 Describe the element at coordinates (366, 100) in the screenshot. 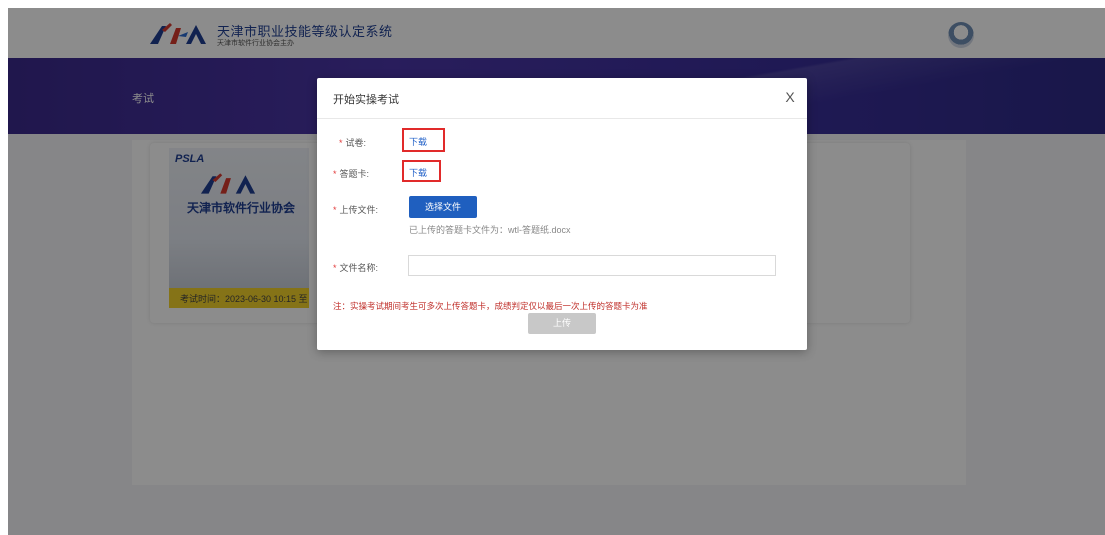

I see `modal-title: 开始实操考试` at that location.